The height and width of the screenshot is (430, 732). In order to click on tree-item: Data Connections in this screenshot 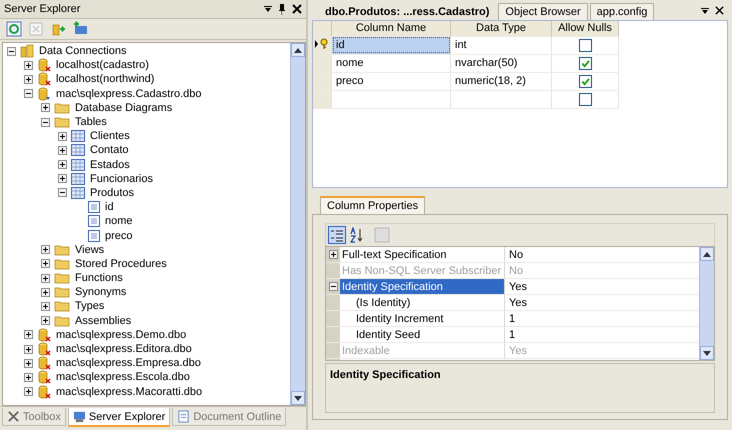, I will do `click(83, 51)`.